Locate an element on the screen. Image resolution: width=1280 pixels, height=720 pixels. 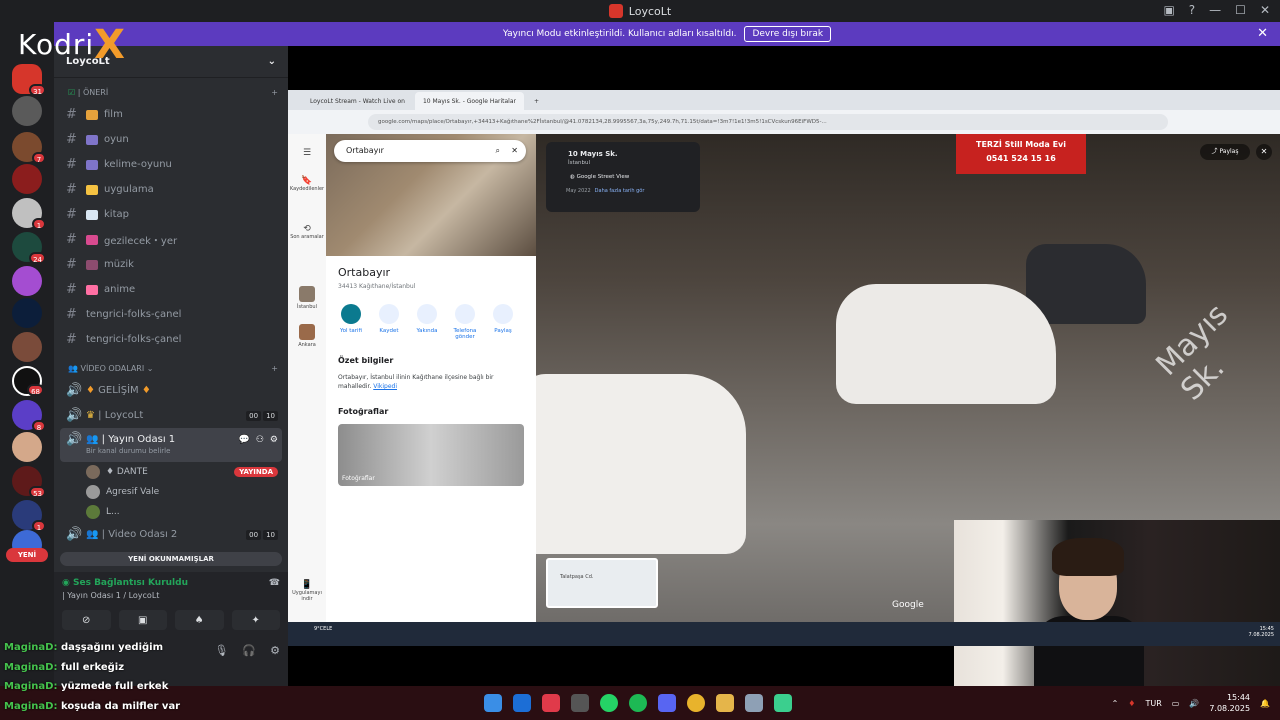
search-icon: ⌕ is located at coordinates (498, 151).